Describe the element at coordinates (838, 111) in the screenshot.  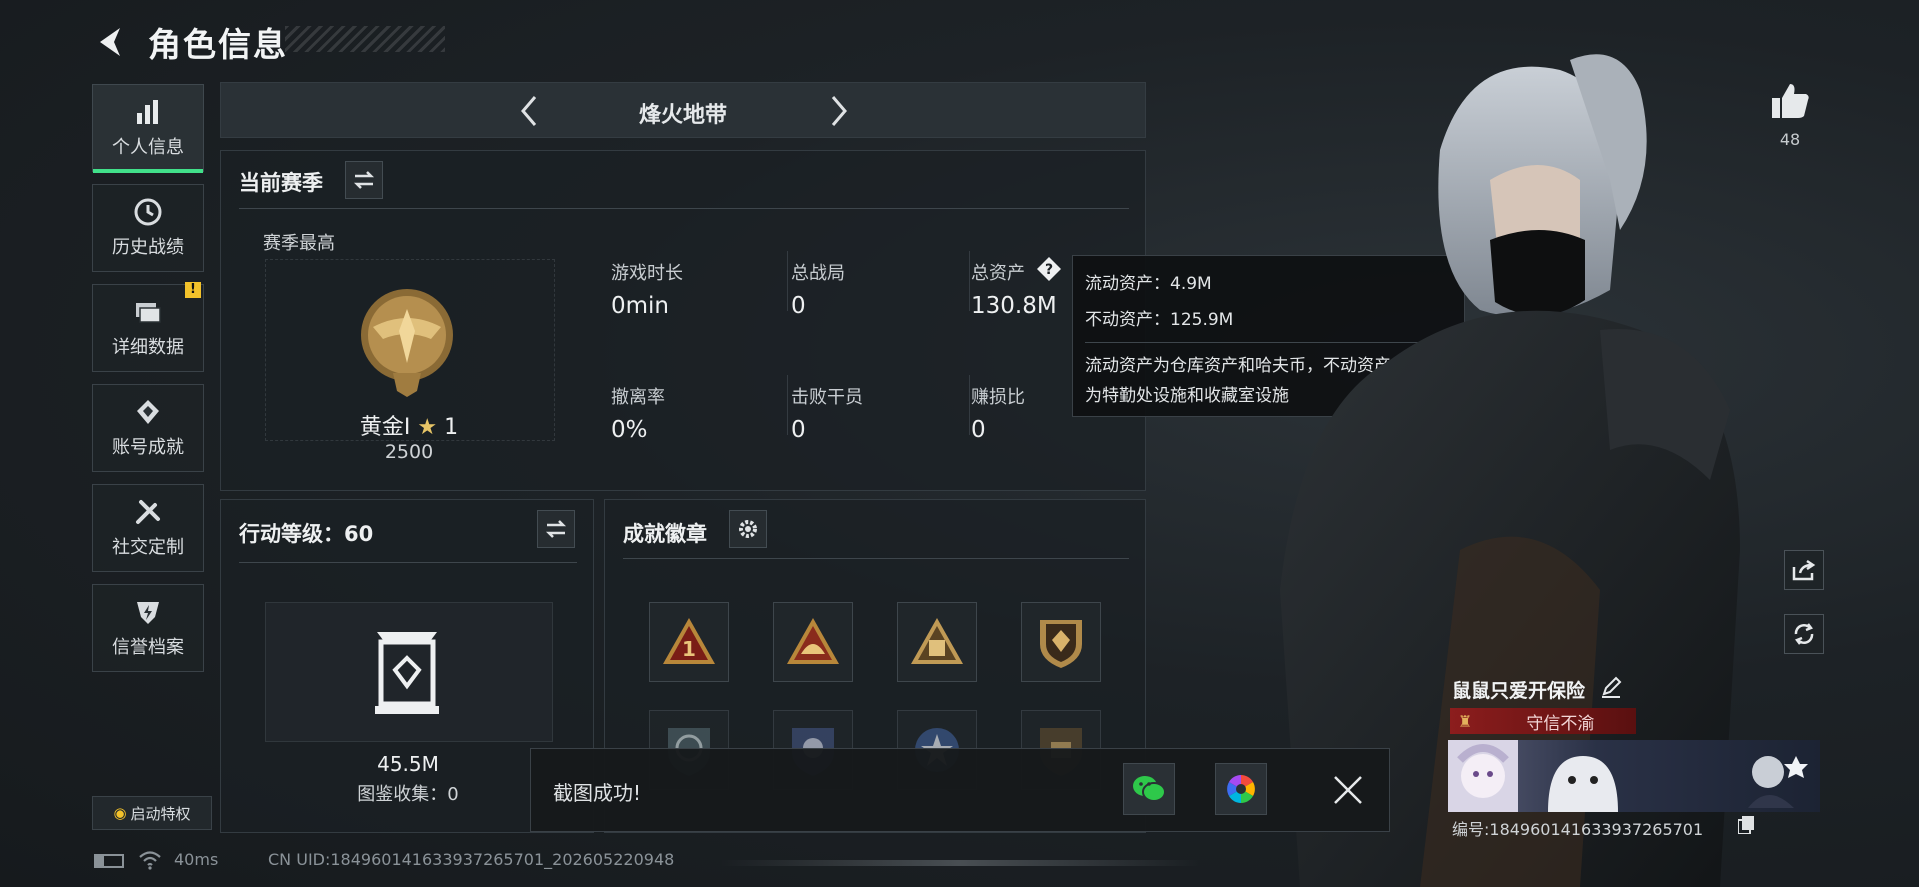
I see `chevron-right-icon` at that location.